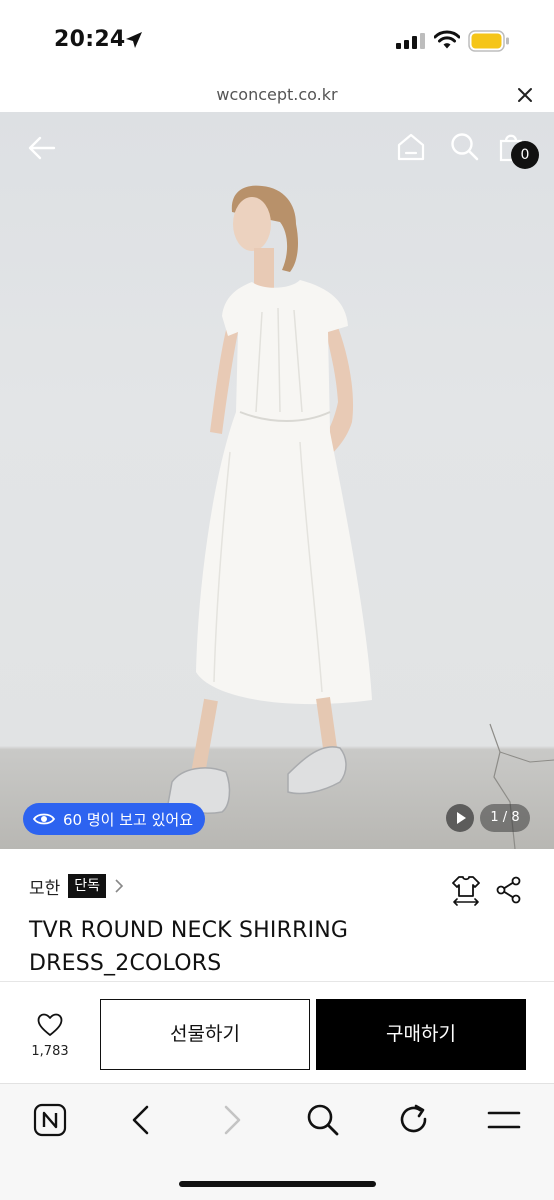  I want to click on product-title: TVR ROUND NECK SHIRRING DRESS_2COLORS, so click(229, 947).